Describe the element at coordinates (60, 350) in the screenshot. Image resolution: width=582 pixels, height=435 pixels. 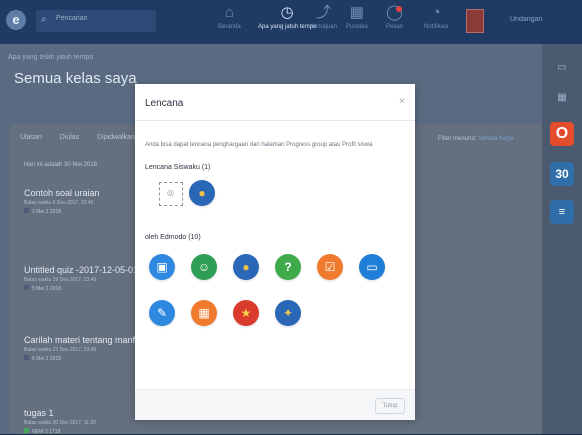
I see `assignment-meta: Batas waktu 23 Des 2017, 23:45` at that location.